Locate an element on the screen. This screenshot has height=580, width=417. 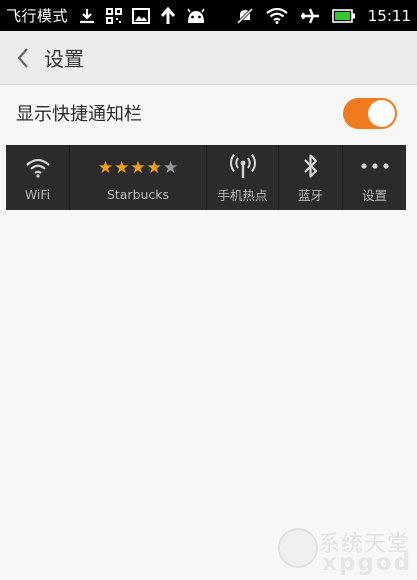
quick-item-bluetooth: 蓝牙 is located at coordinates (311, 177).